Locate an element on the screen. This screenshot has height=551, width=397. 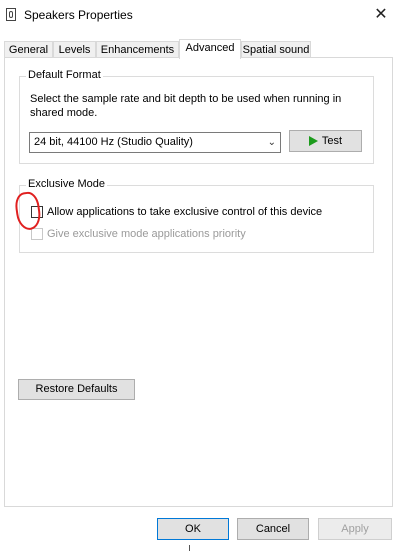
apply-button: Apply is located at coordinates (355, 529).